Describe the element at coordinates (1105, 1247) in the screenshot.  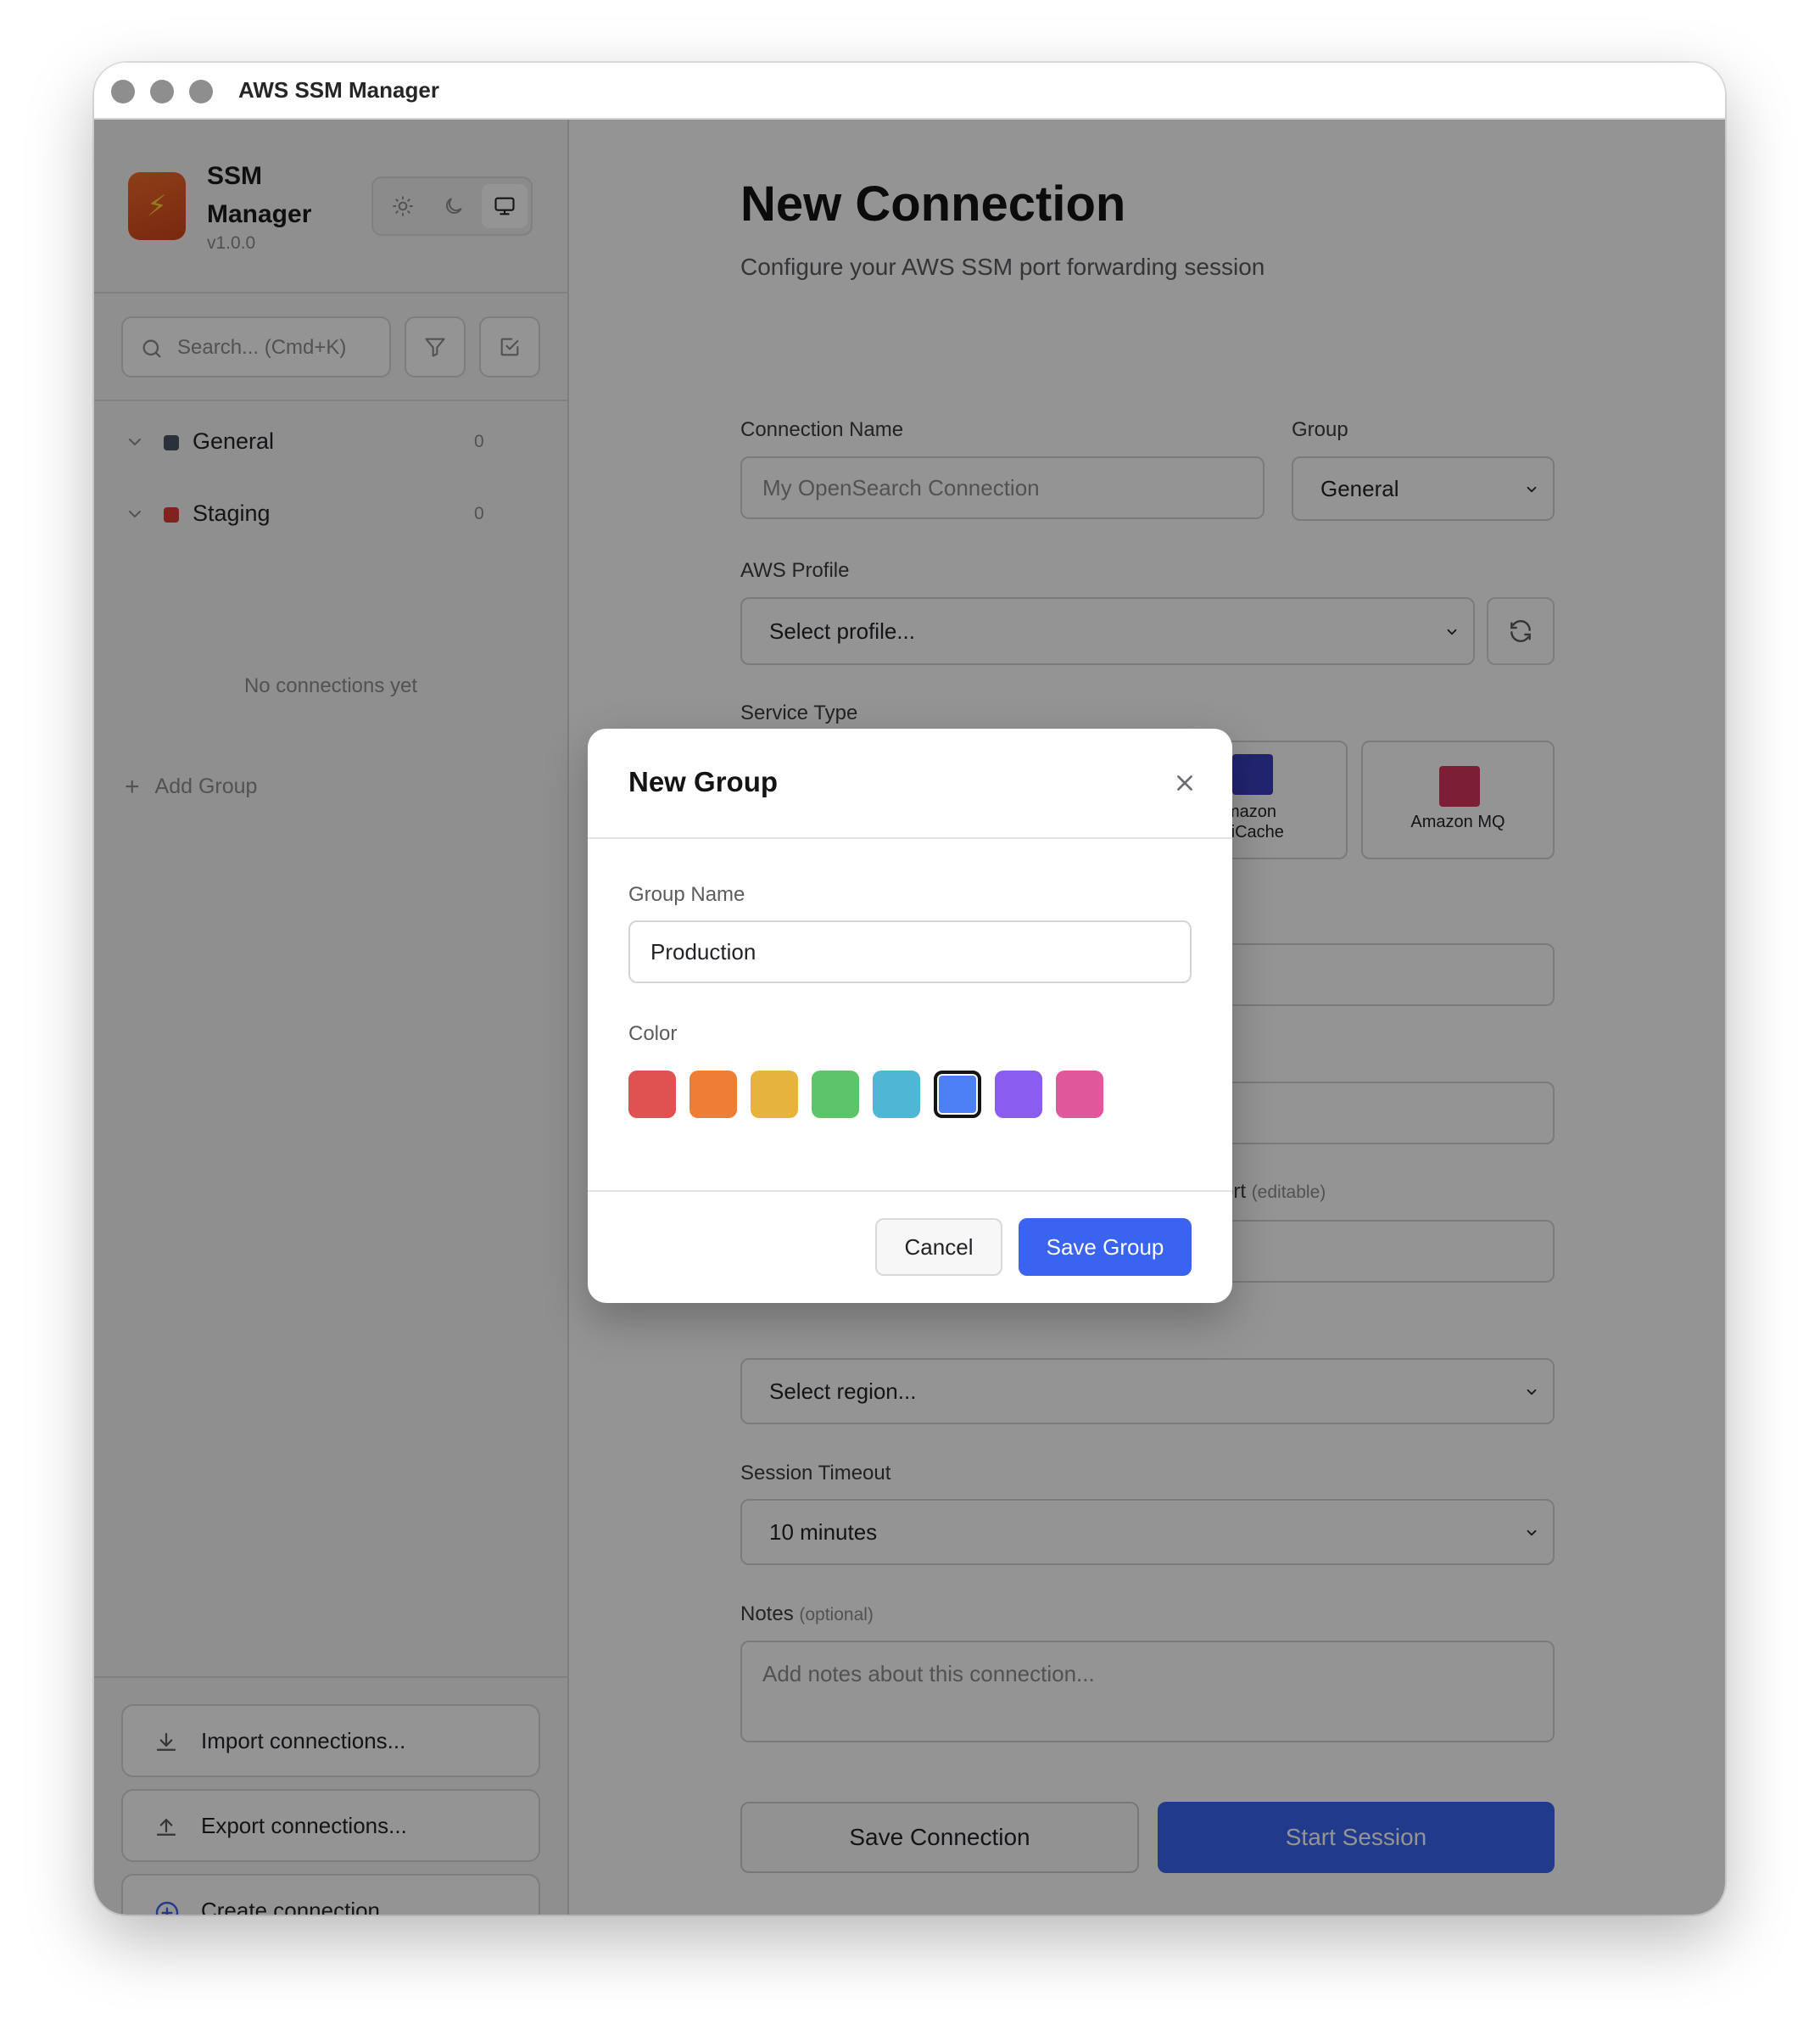
I see `save-group-button: Save Group` at that location.